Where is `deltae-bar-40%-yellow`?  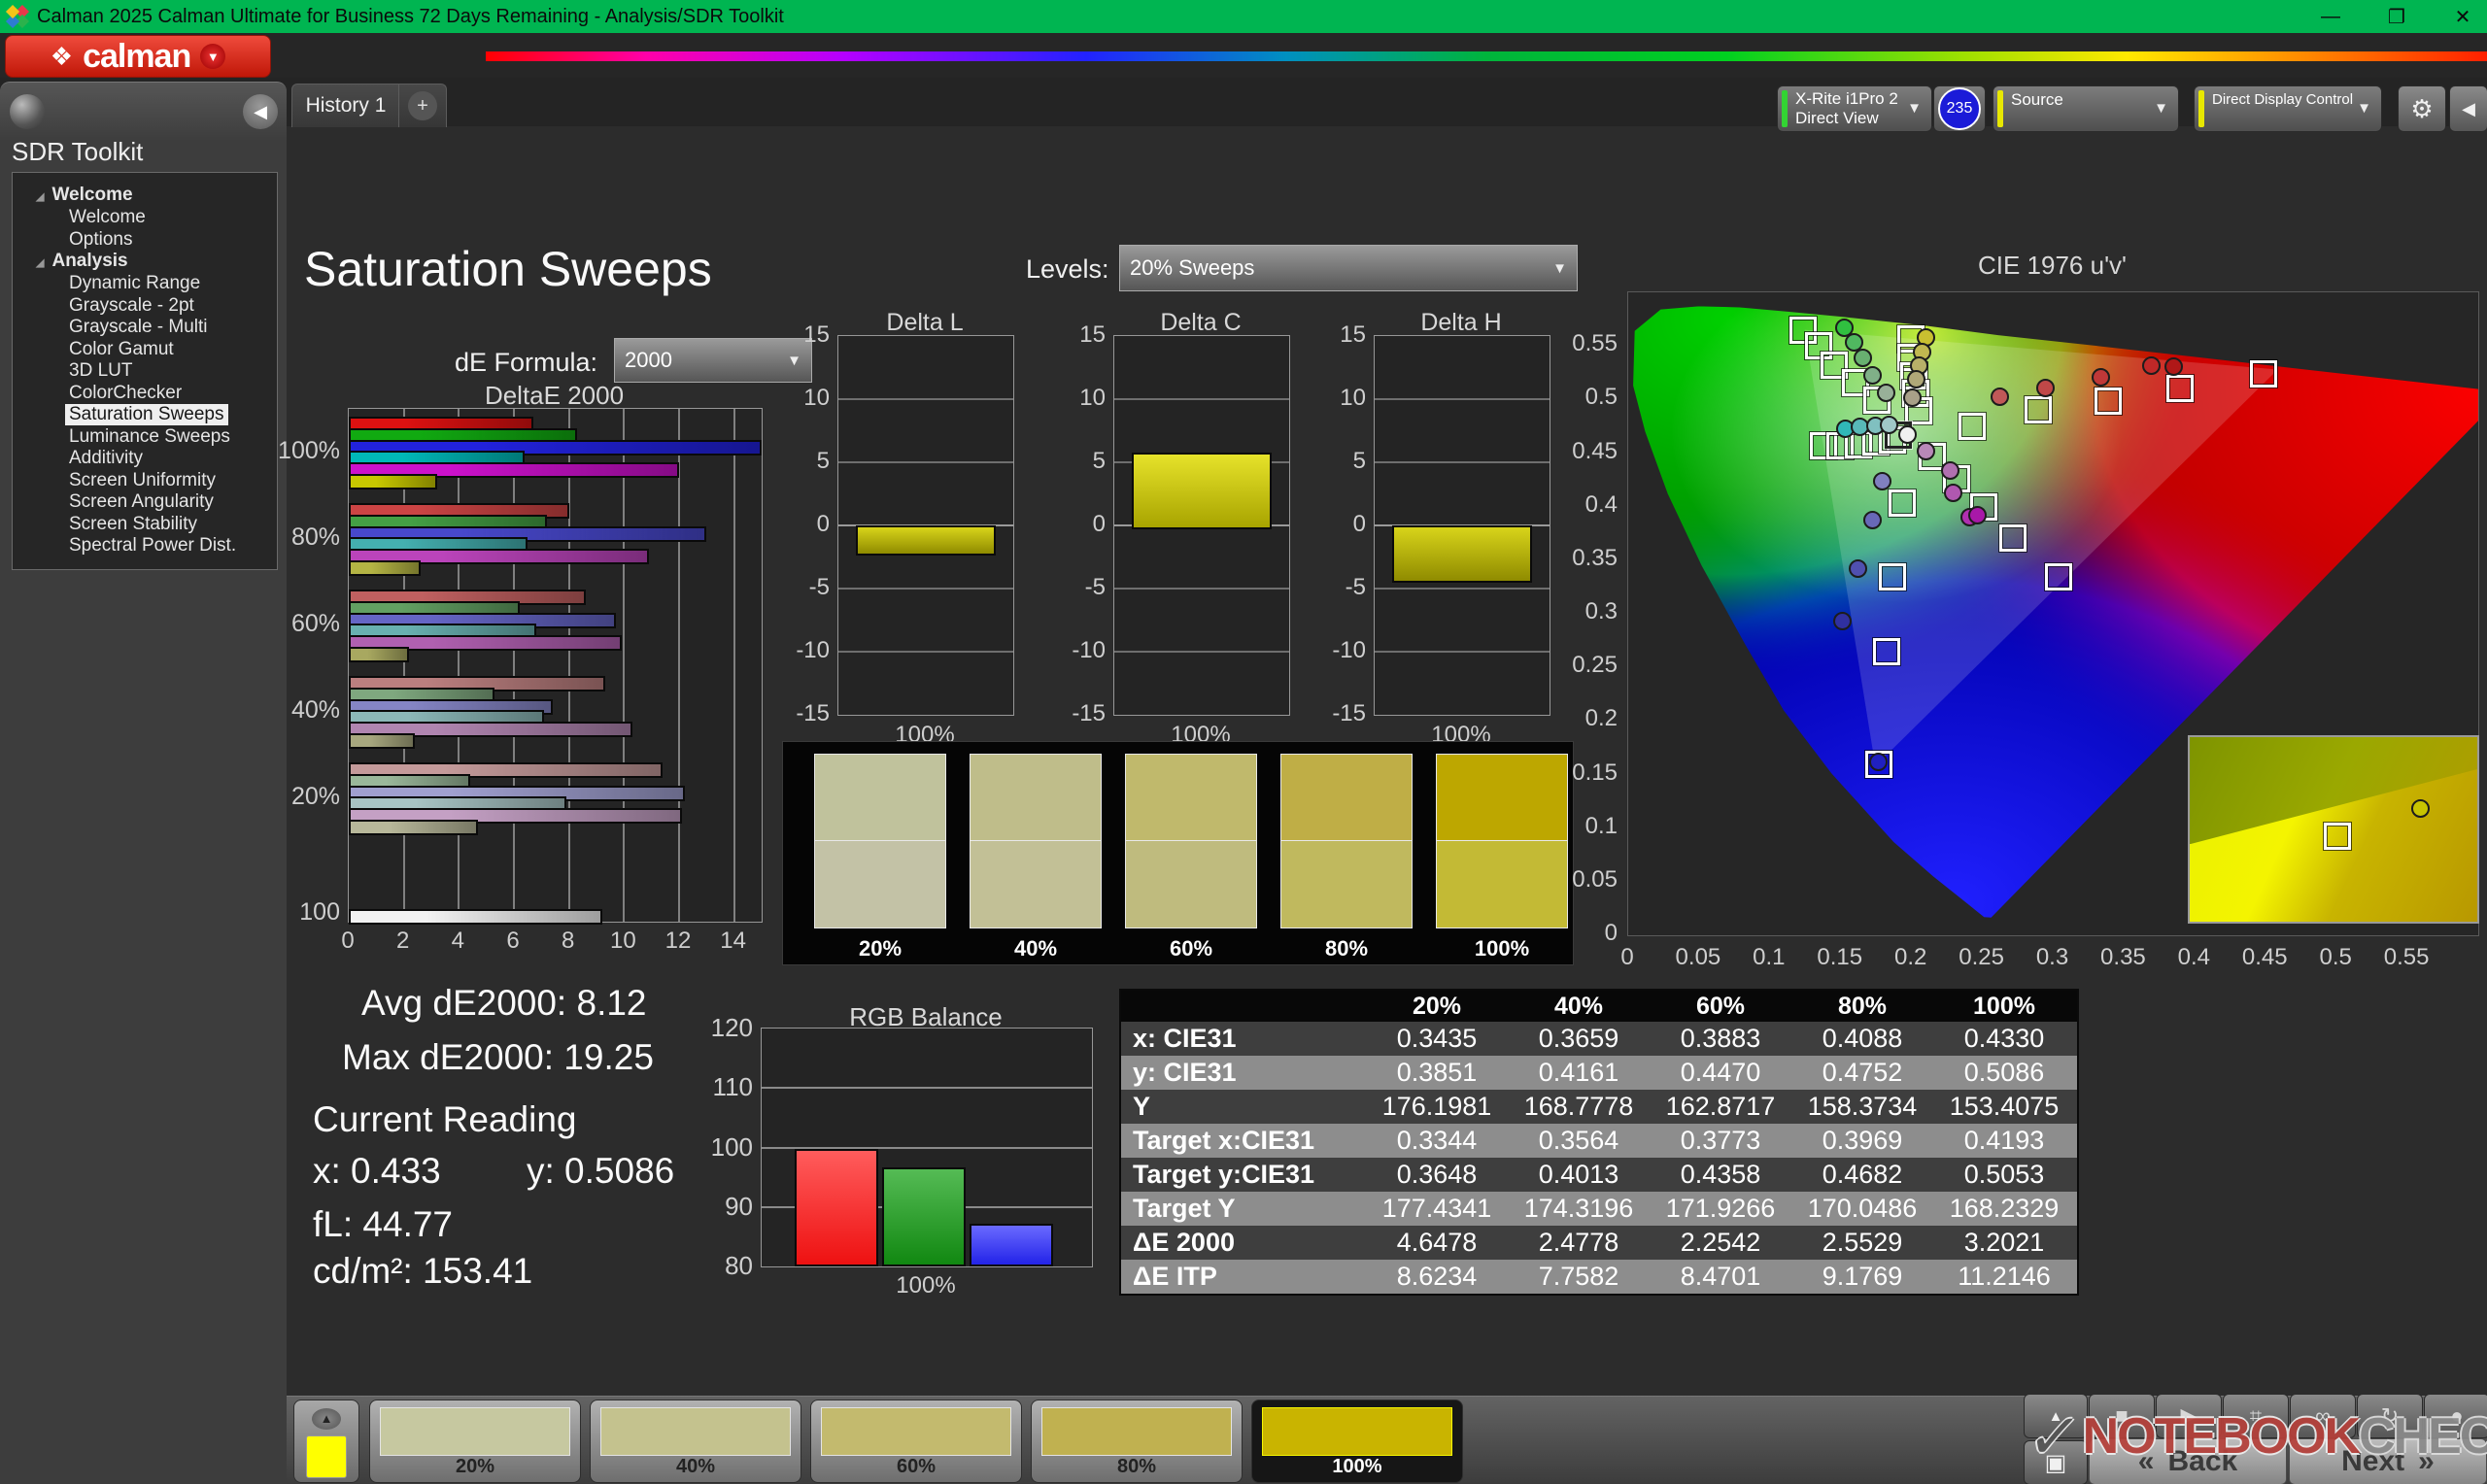 deltae-bar-40%-yellow is located at coordinates (382, 741).